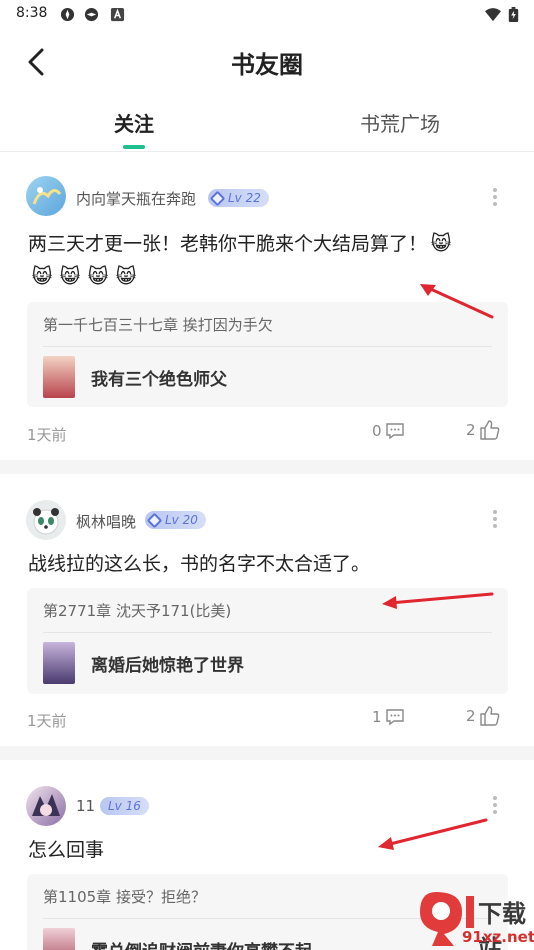 The width and height of the screenshot is (534, 950). I want to click on comment-button: 0, so click(388, 431).